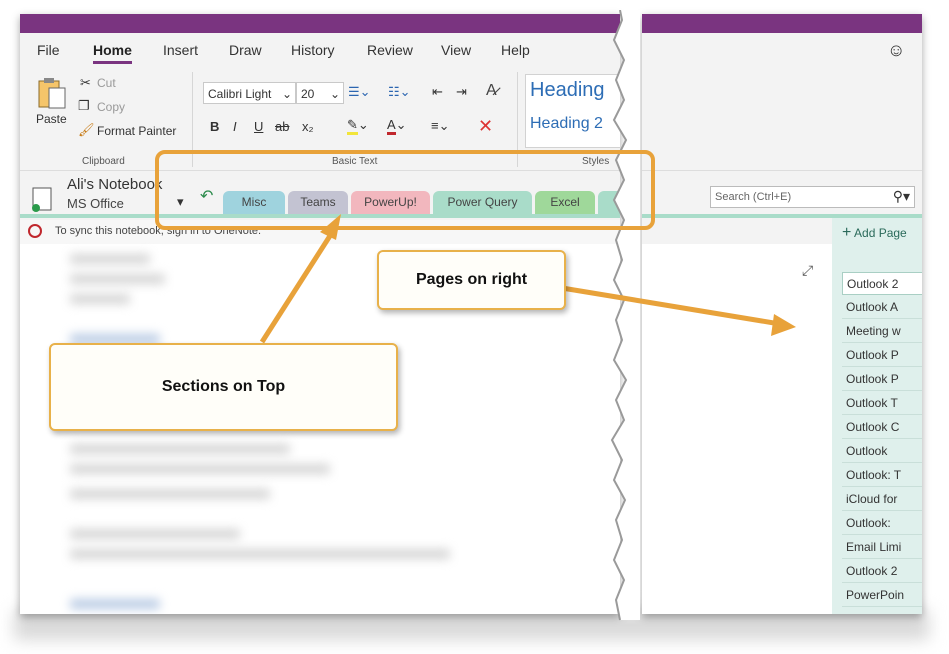  Describe the element at coordinates (85, 82) in the screenshot. I see `scissors-icon: ✂` at that location.